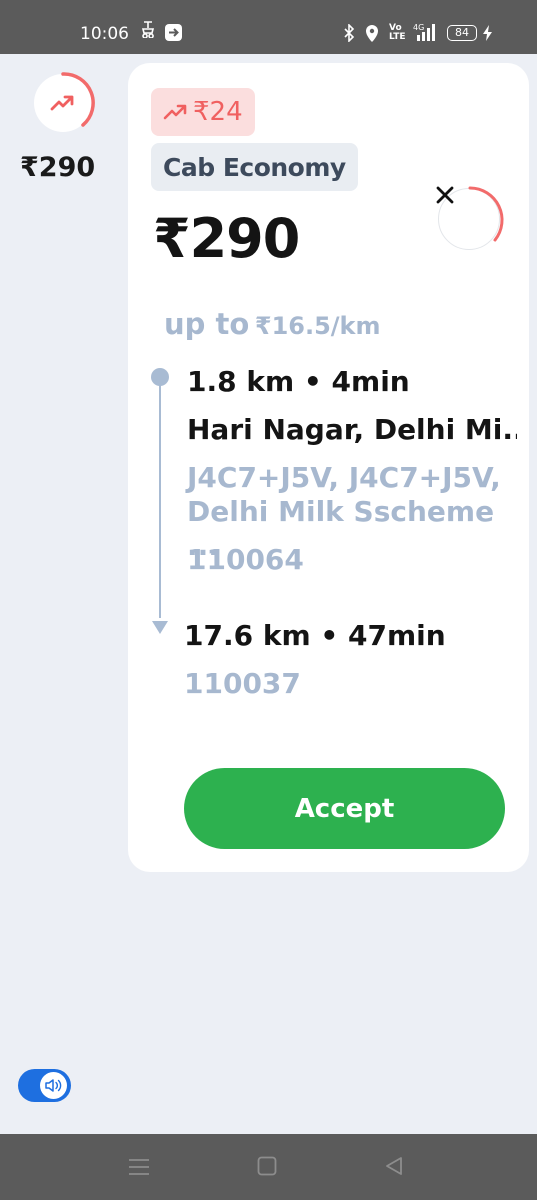  Describe the element at coordinates (315, 635) in the screenshot. I see `drop-distance-time: 17.6 km • 47min` at that location.